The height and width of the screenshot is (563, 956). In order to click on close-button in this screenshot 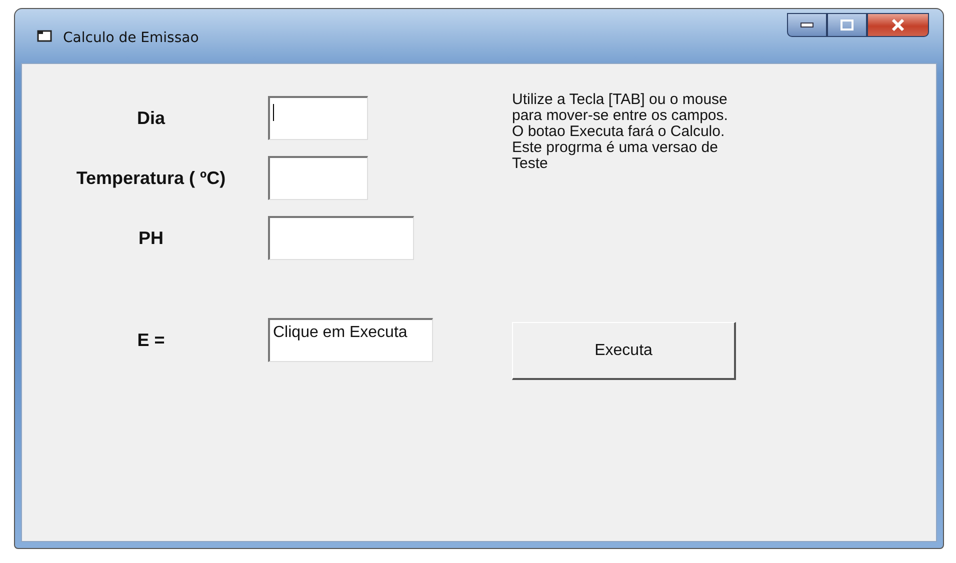, I will do `click(898, 25)`.